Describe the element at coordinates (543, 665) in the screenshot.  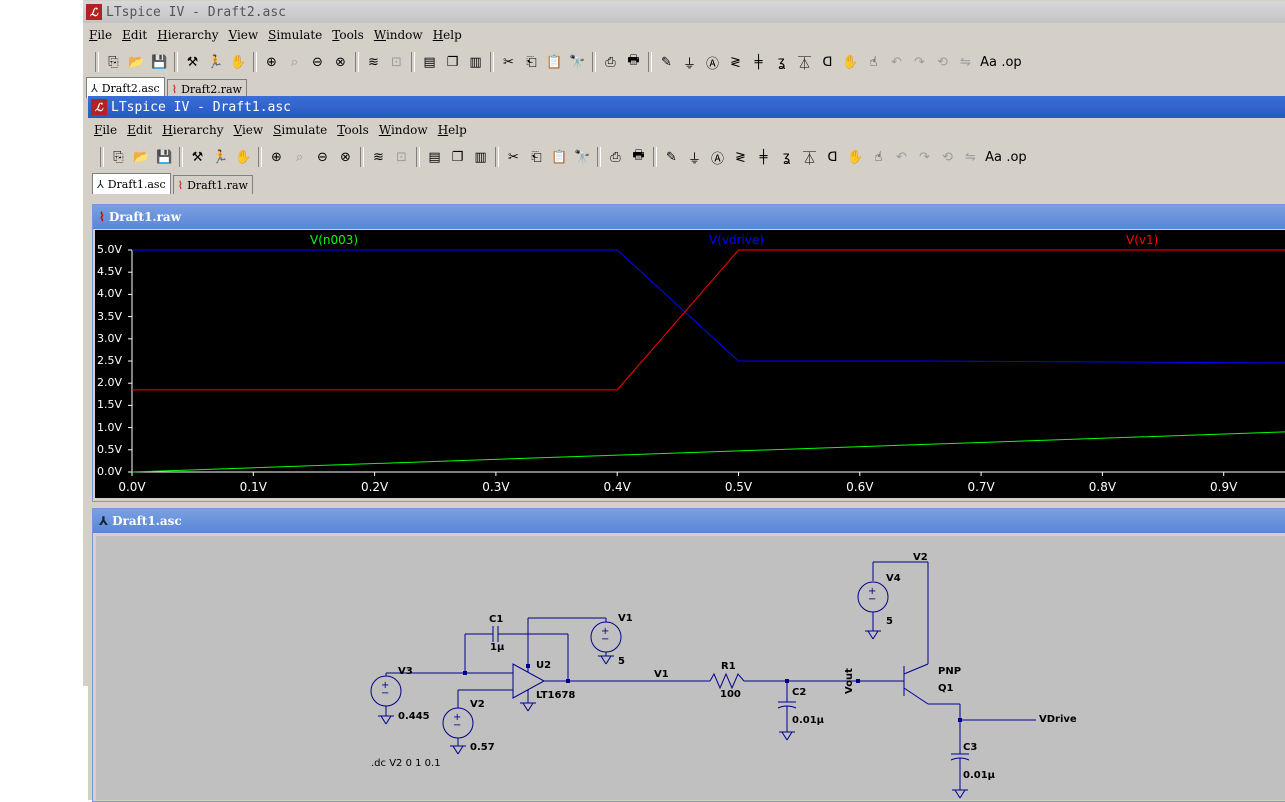
I see `label-u2: U2` at that location.